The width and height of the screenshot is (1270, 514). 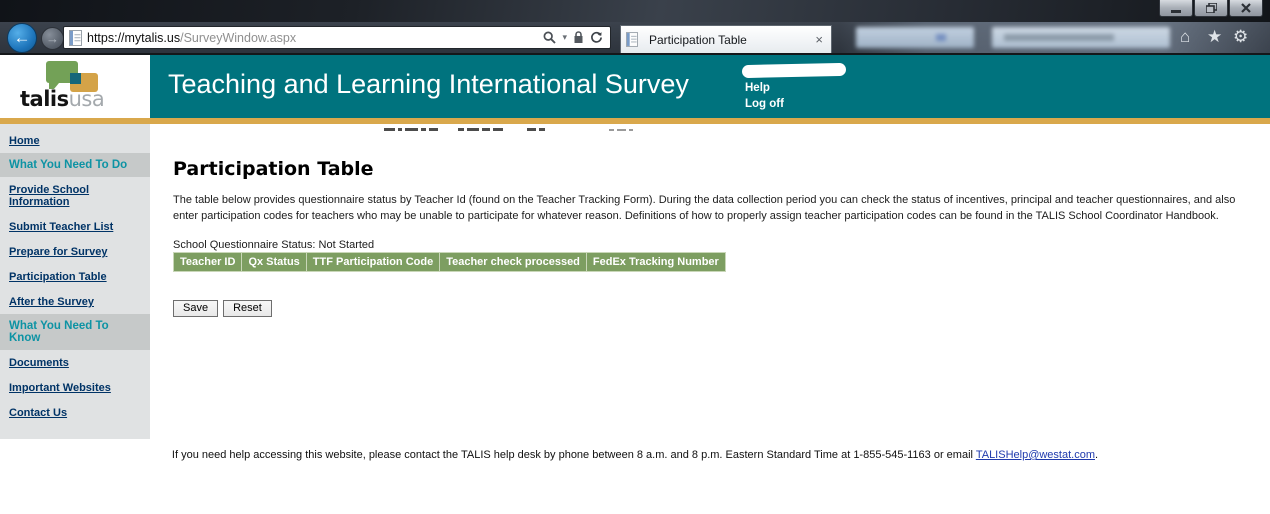 I want to click on tab-favicon, so click(x=632, y=39).